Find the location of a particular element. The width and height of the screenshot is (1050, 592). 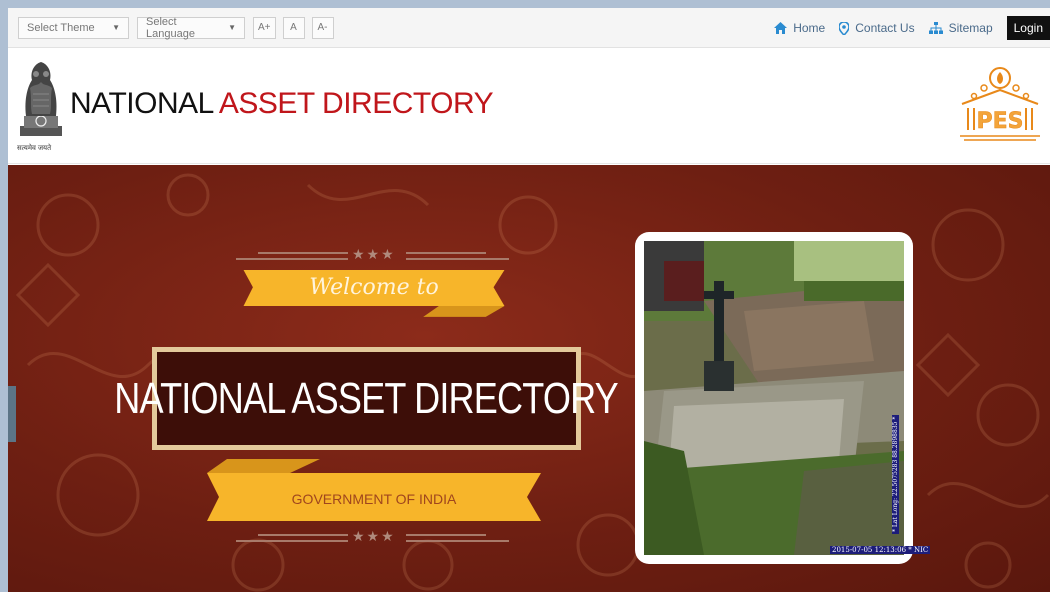

top-divider-left is located at coordinates (292, 259).